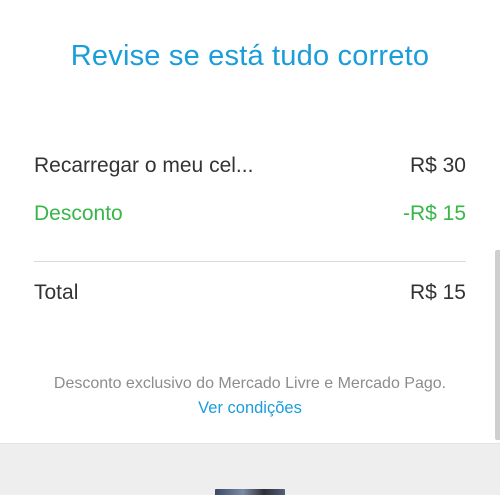 Image resolution: width=500 pixels, height=495 pixels. I want to click on summary-divider, so click(250, 261).